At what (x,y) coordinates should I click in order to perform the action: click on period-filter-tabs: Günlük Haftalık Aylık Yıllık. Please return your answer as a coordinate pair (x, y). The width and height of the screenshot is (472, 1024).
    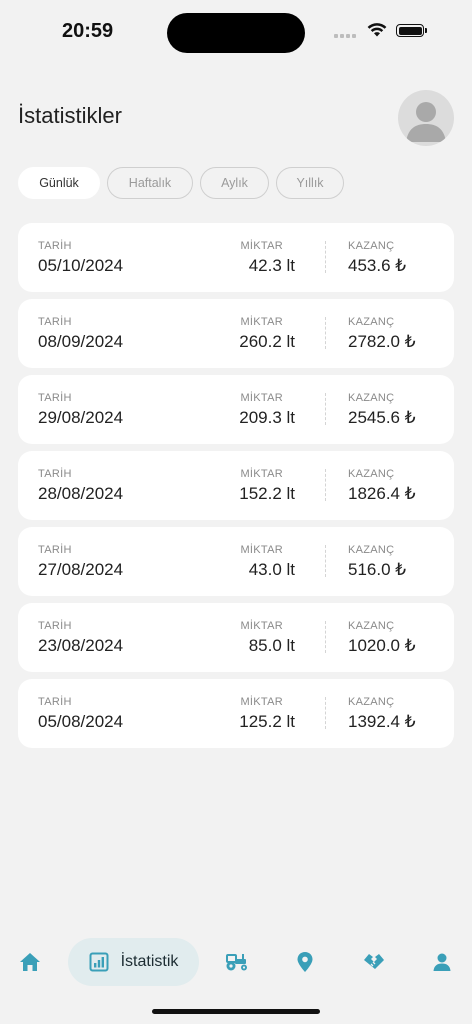
    Looking at the image, I should click on (181, 183).